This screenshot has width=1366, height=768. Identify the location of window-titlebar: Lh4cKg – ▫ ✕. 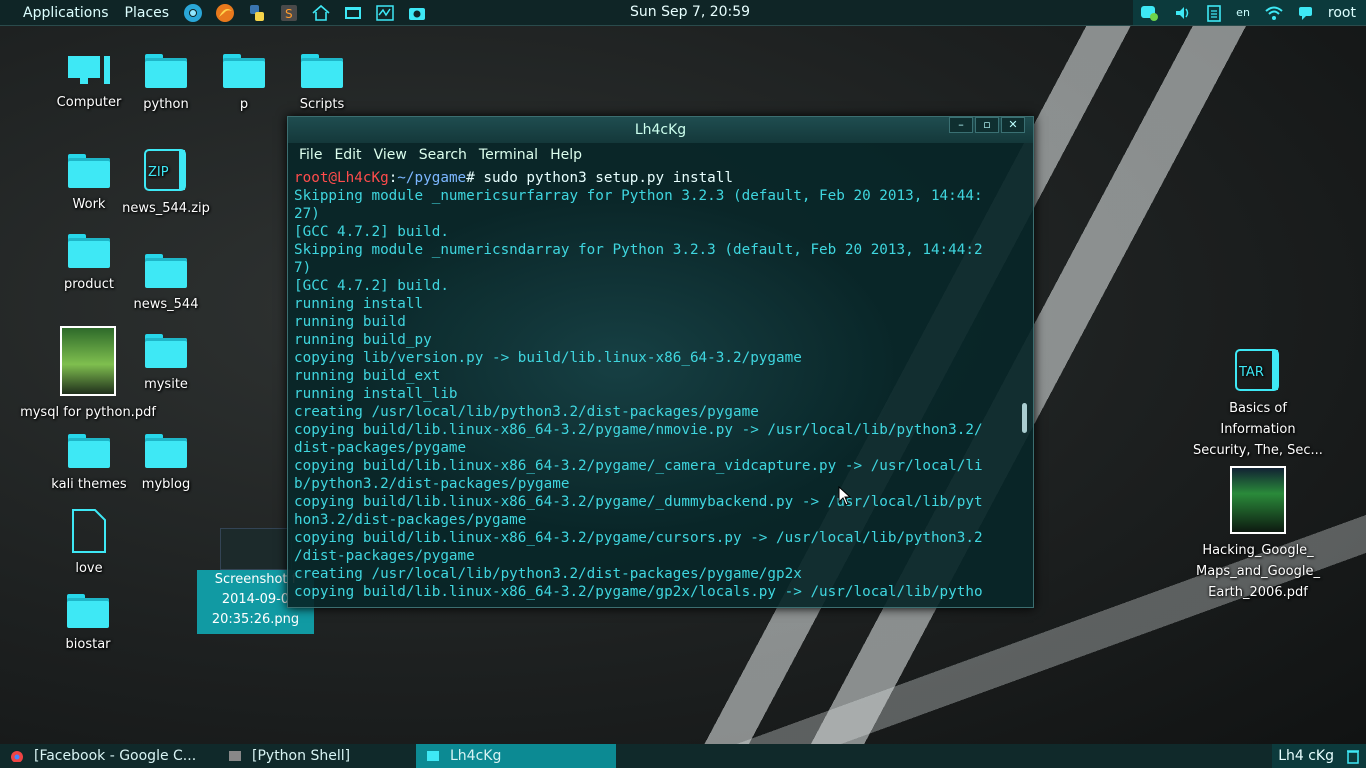
(660, 130).